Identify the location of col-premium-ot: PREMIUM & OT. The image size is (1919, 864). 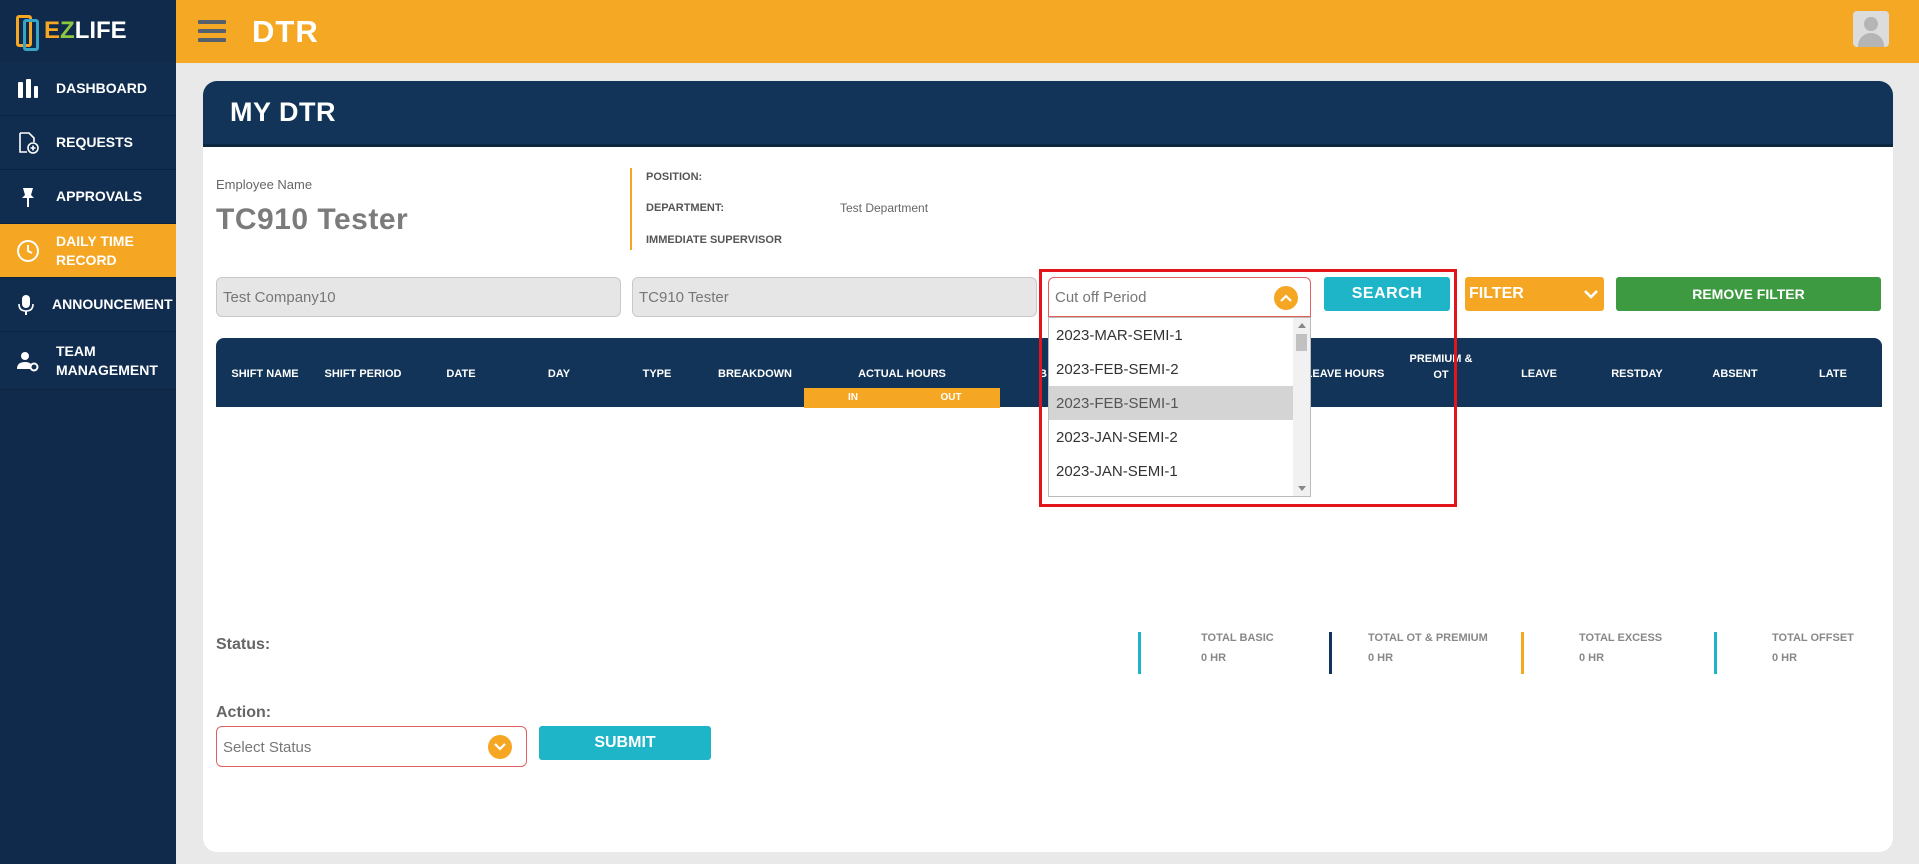
(1441, 367).